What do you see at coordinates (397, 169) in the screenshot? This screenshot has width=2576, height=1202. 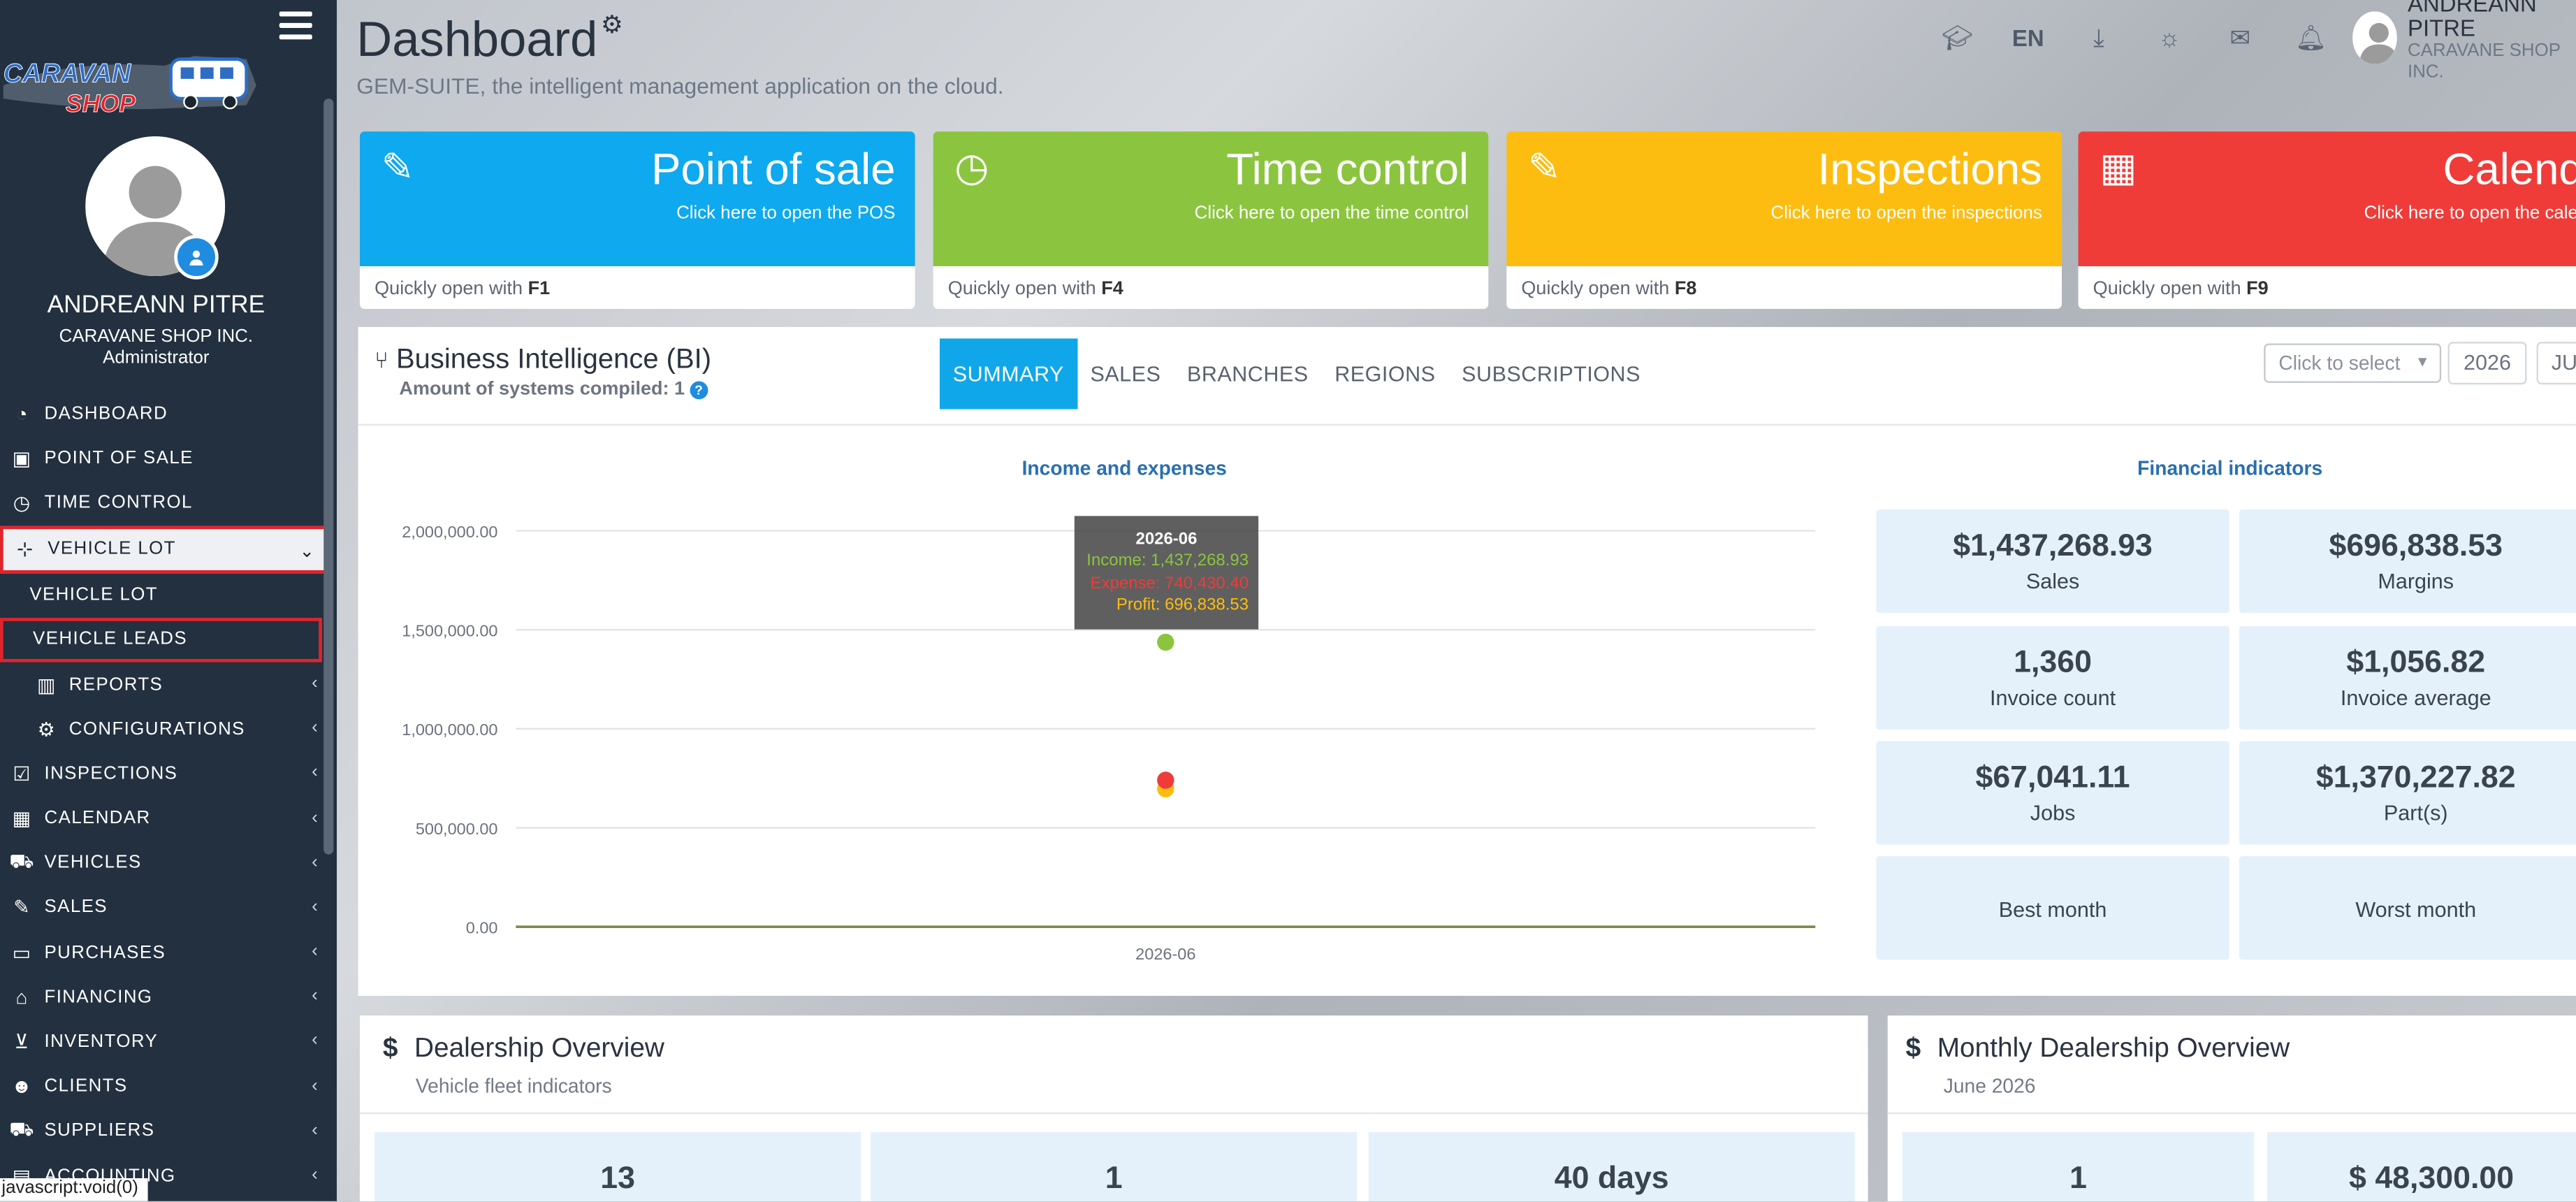 I see `edit-icon: ✎` at bounding box center [397, 169].